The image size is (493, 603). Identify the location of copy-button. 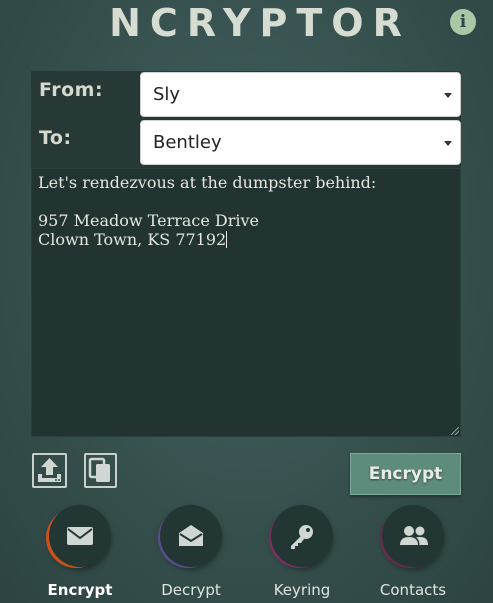
(100, 470).